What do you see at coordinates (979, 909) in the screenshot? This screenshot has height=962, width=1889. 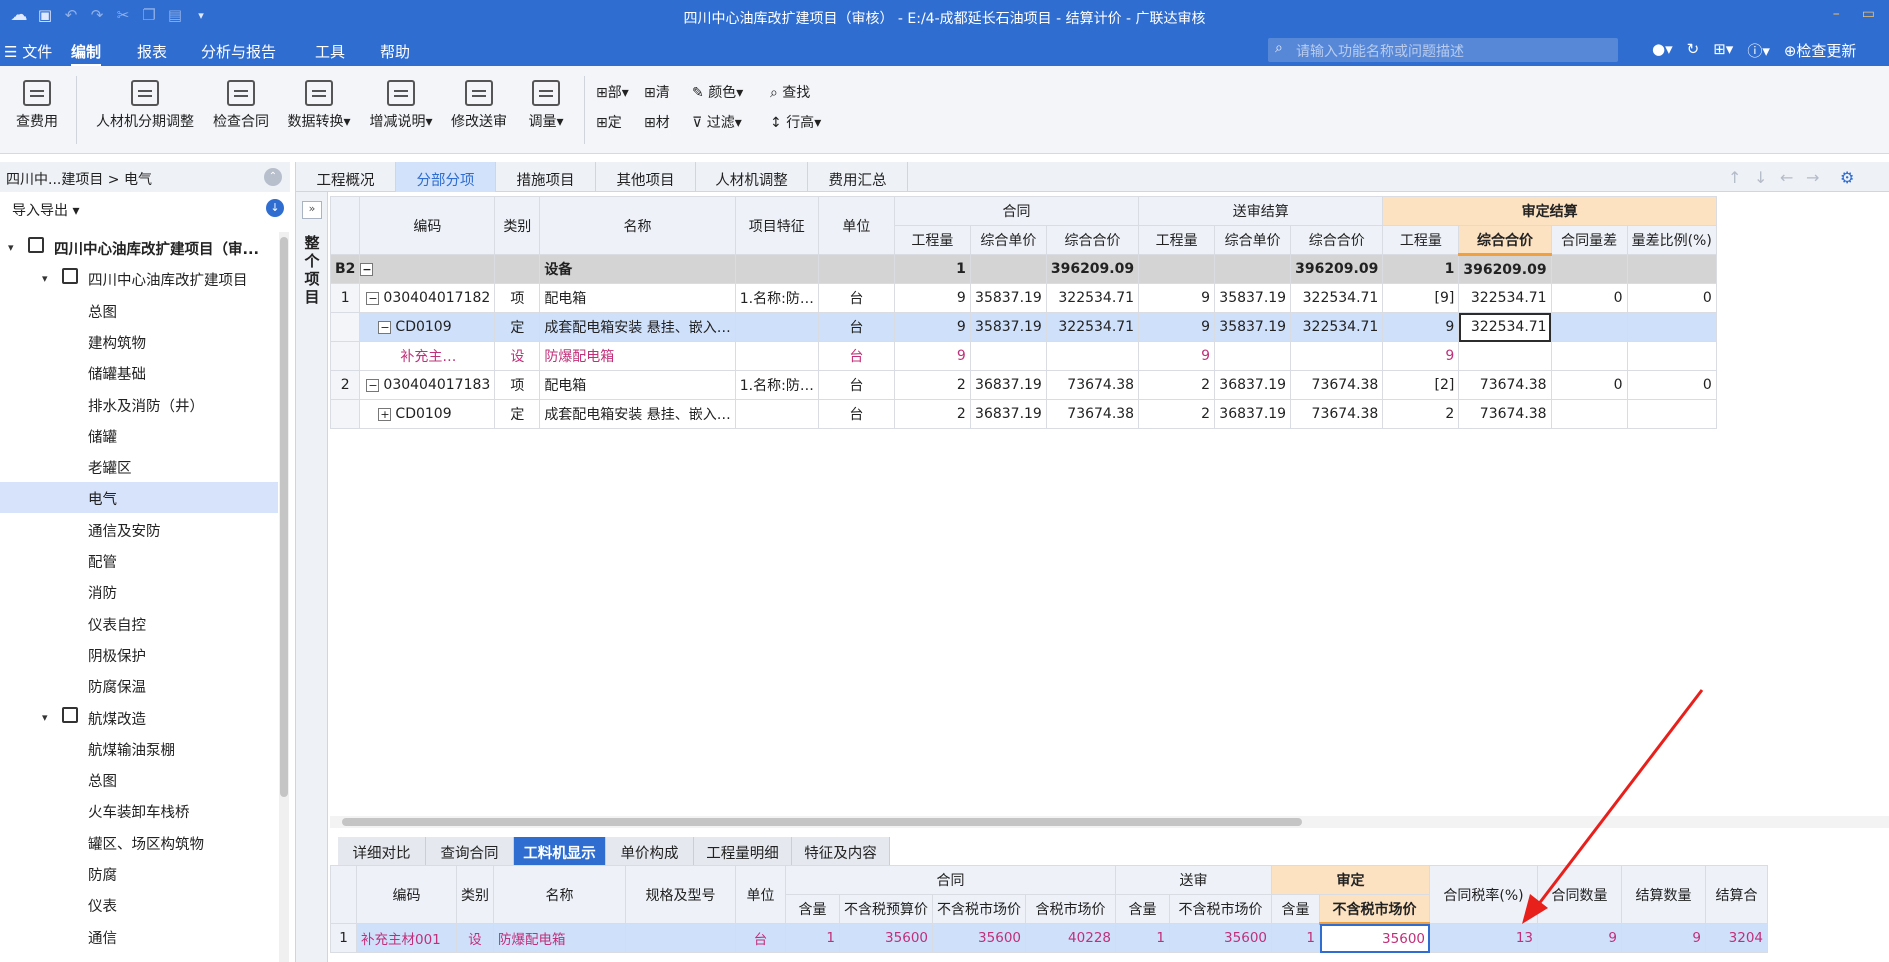 I see `col-header-ex-market: 不含税市场价` at bounding box center [979, 909].